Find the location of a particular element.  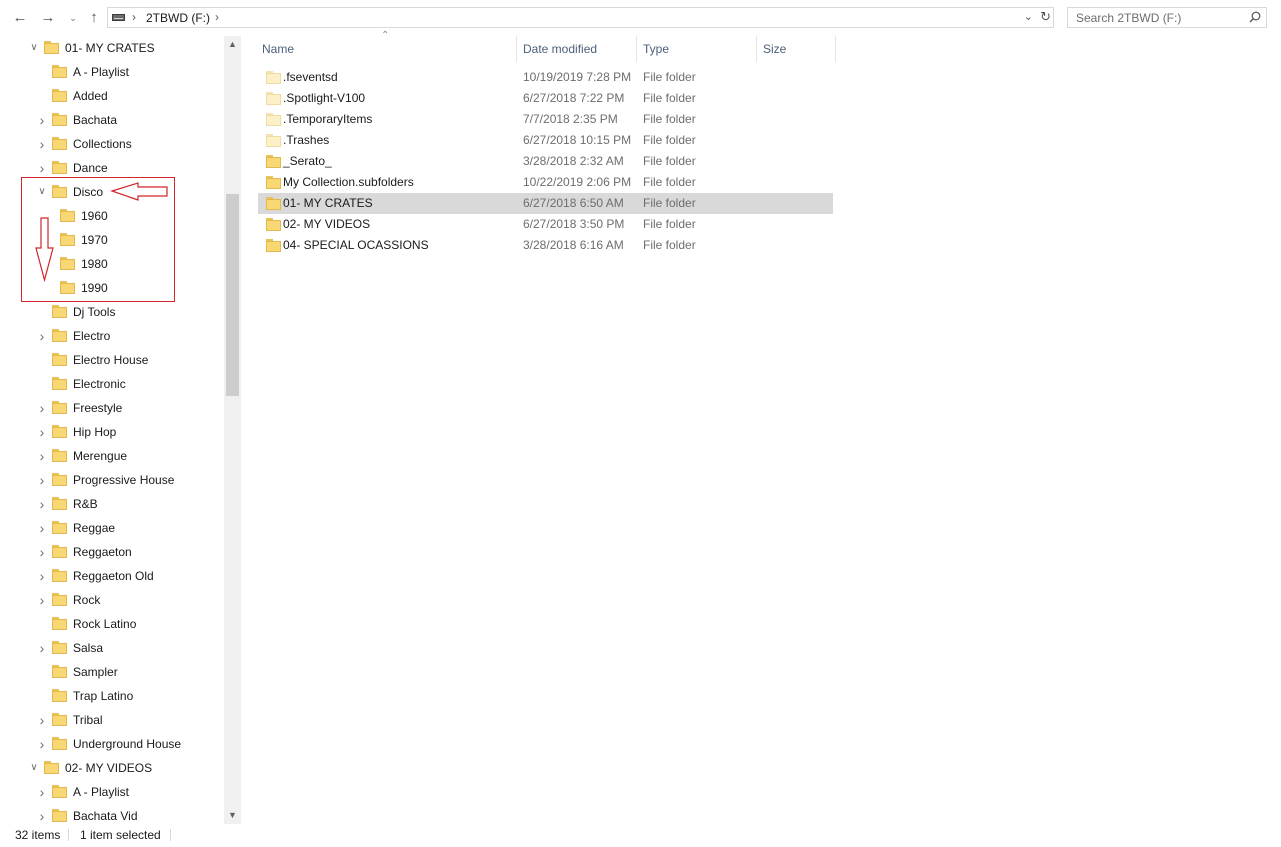

file-date-modified: 10/19/2019 7:28 PM is located at coordinates (577, 77).